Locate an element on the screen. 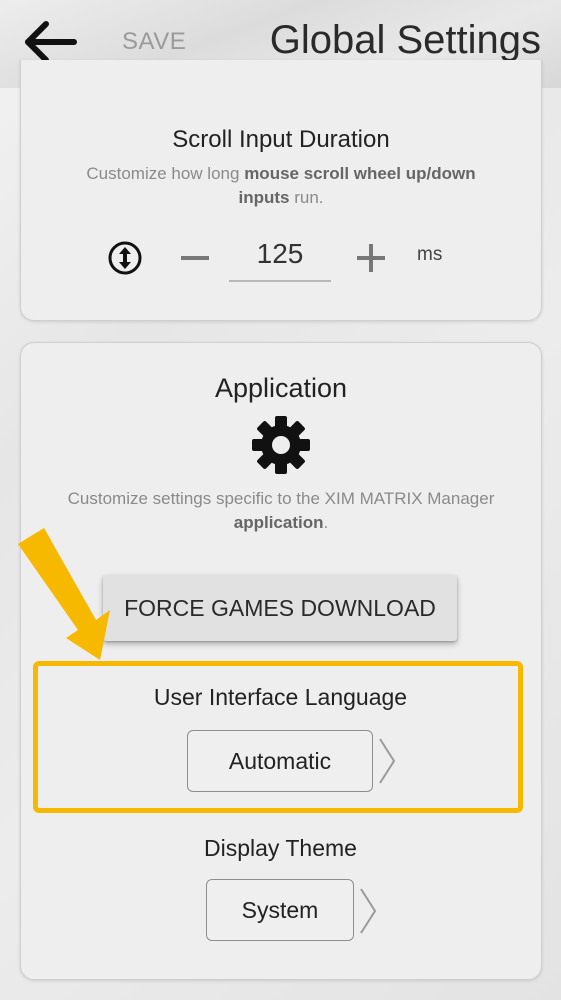 Image resolution: width=561 pixels, height=1000 pixels. minus-icon is located at coordinates (195, 258).